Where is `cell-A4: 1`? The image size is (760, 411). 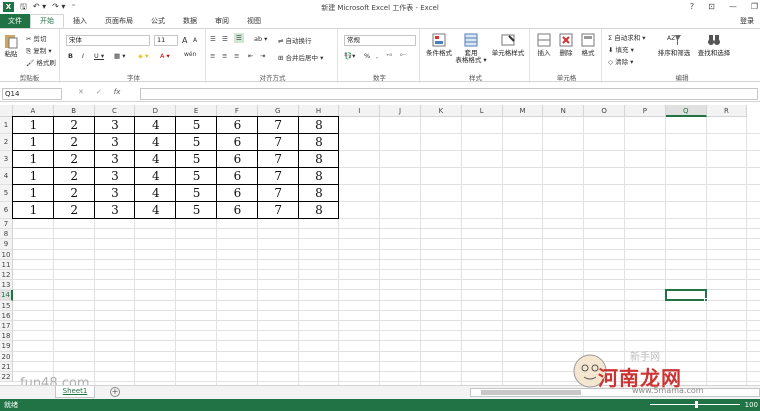
cell-A4: 1 is located at coordinates (33, 176).